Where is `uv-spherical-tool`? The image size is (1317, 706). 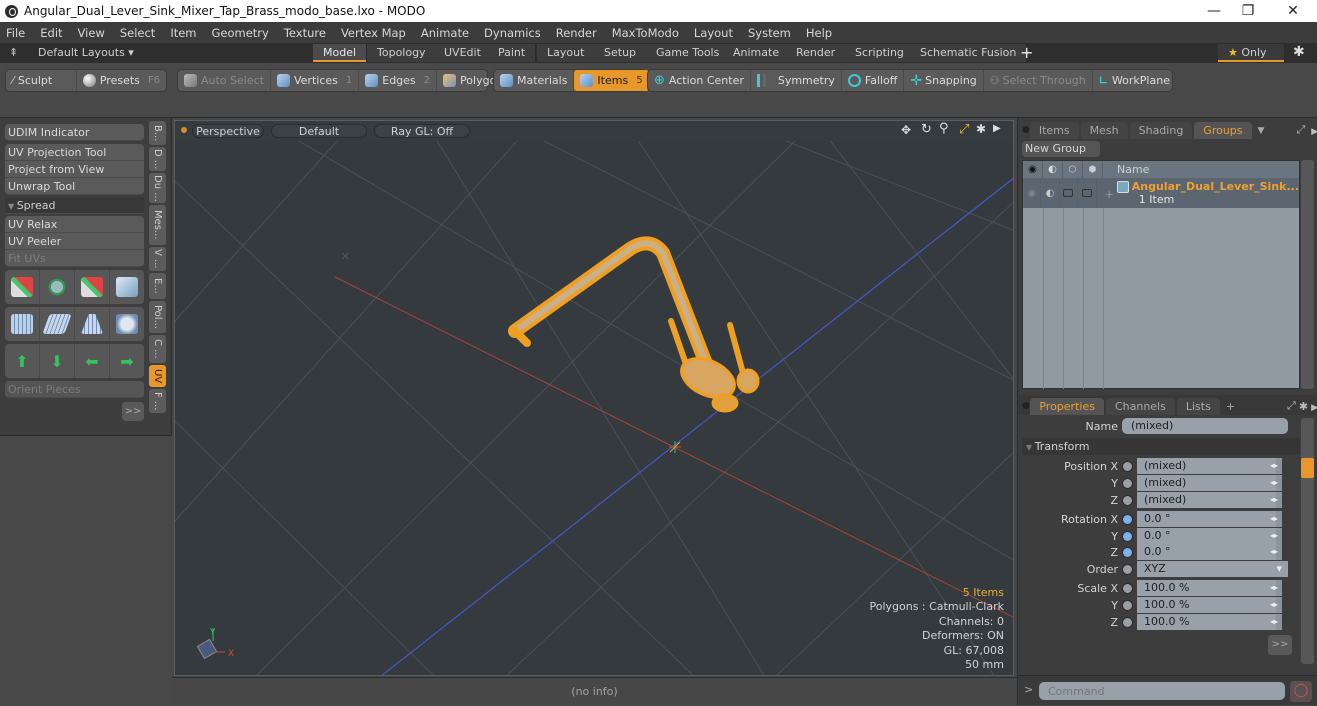
uv-spherical-tool is located at coordinates (127, 324).